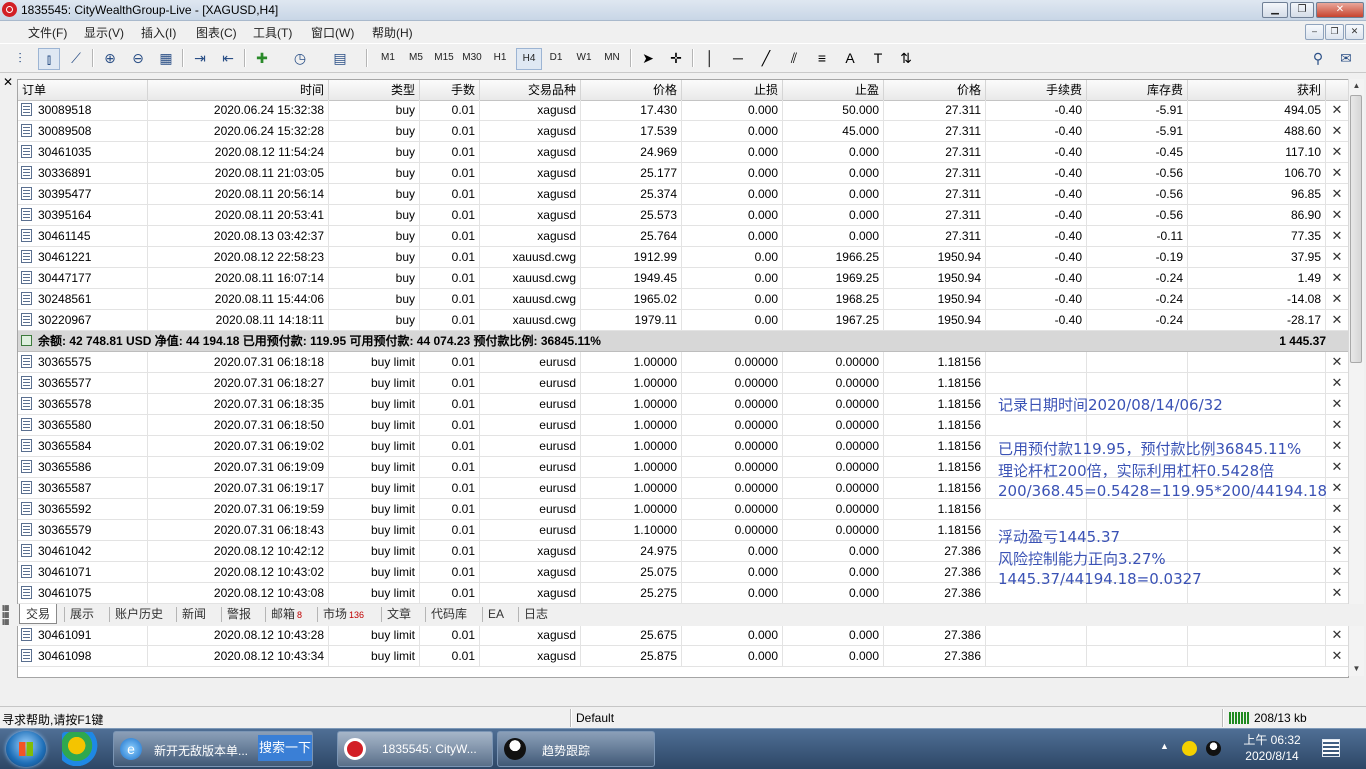 This screenshot has height=769, width=1366. What do you see at coordinates (26, 749) in the screenshot?
I see `start-button` at bounding box center [26, 749].